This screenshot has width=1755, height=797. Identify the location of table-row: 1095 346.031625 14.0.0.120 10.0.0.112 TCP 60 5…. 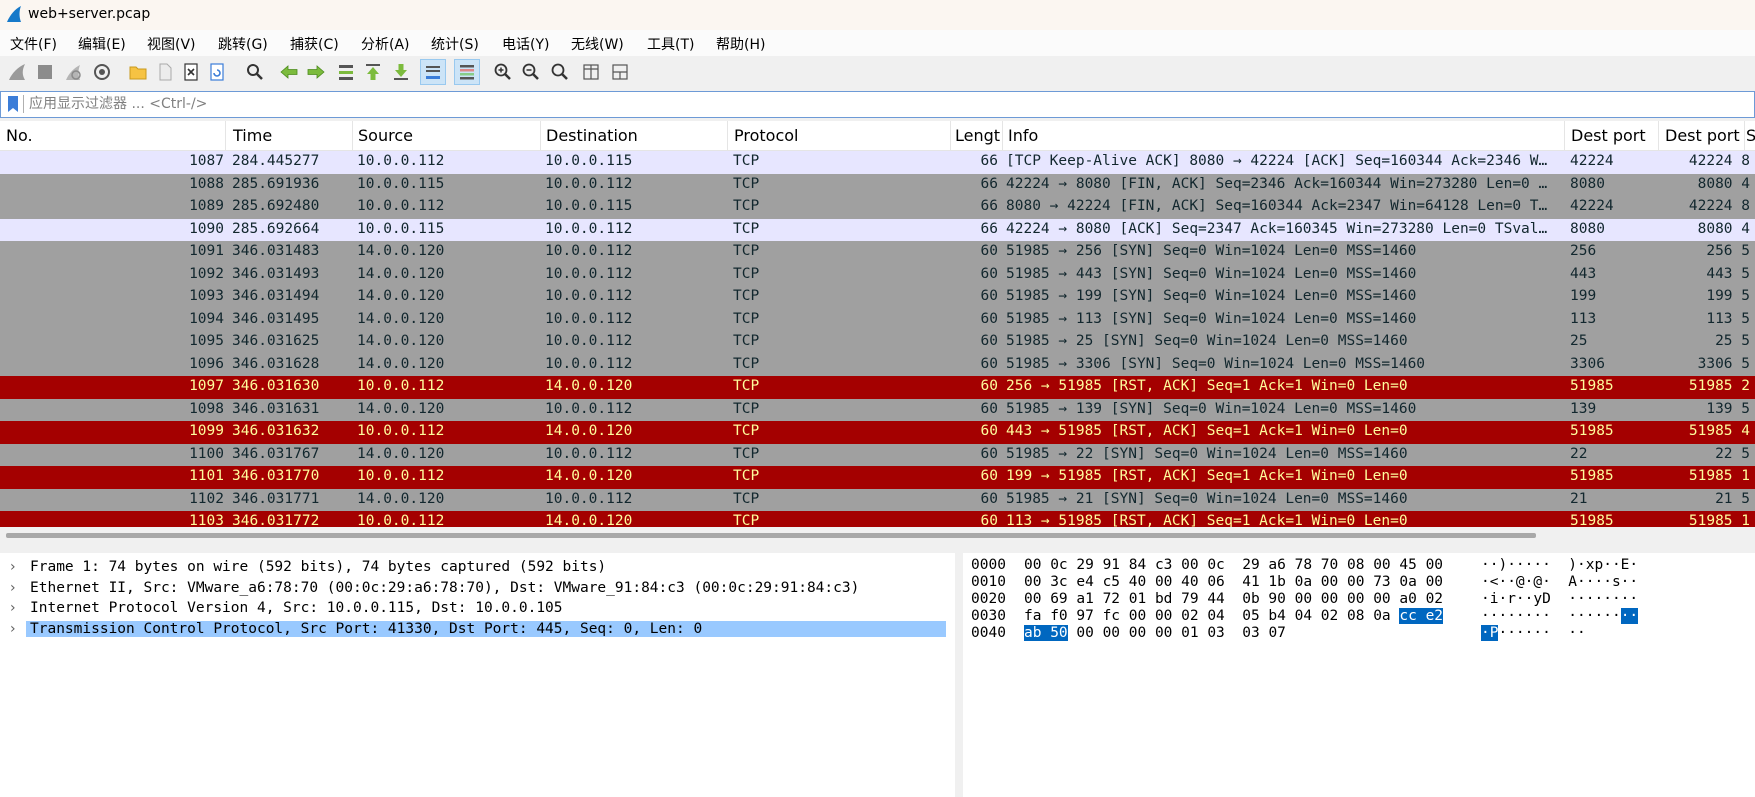
(877, 342).